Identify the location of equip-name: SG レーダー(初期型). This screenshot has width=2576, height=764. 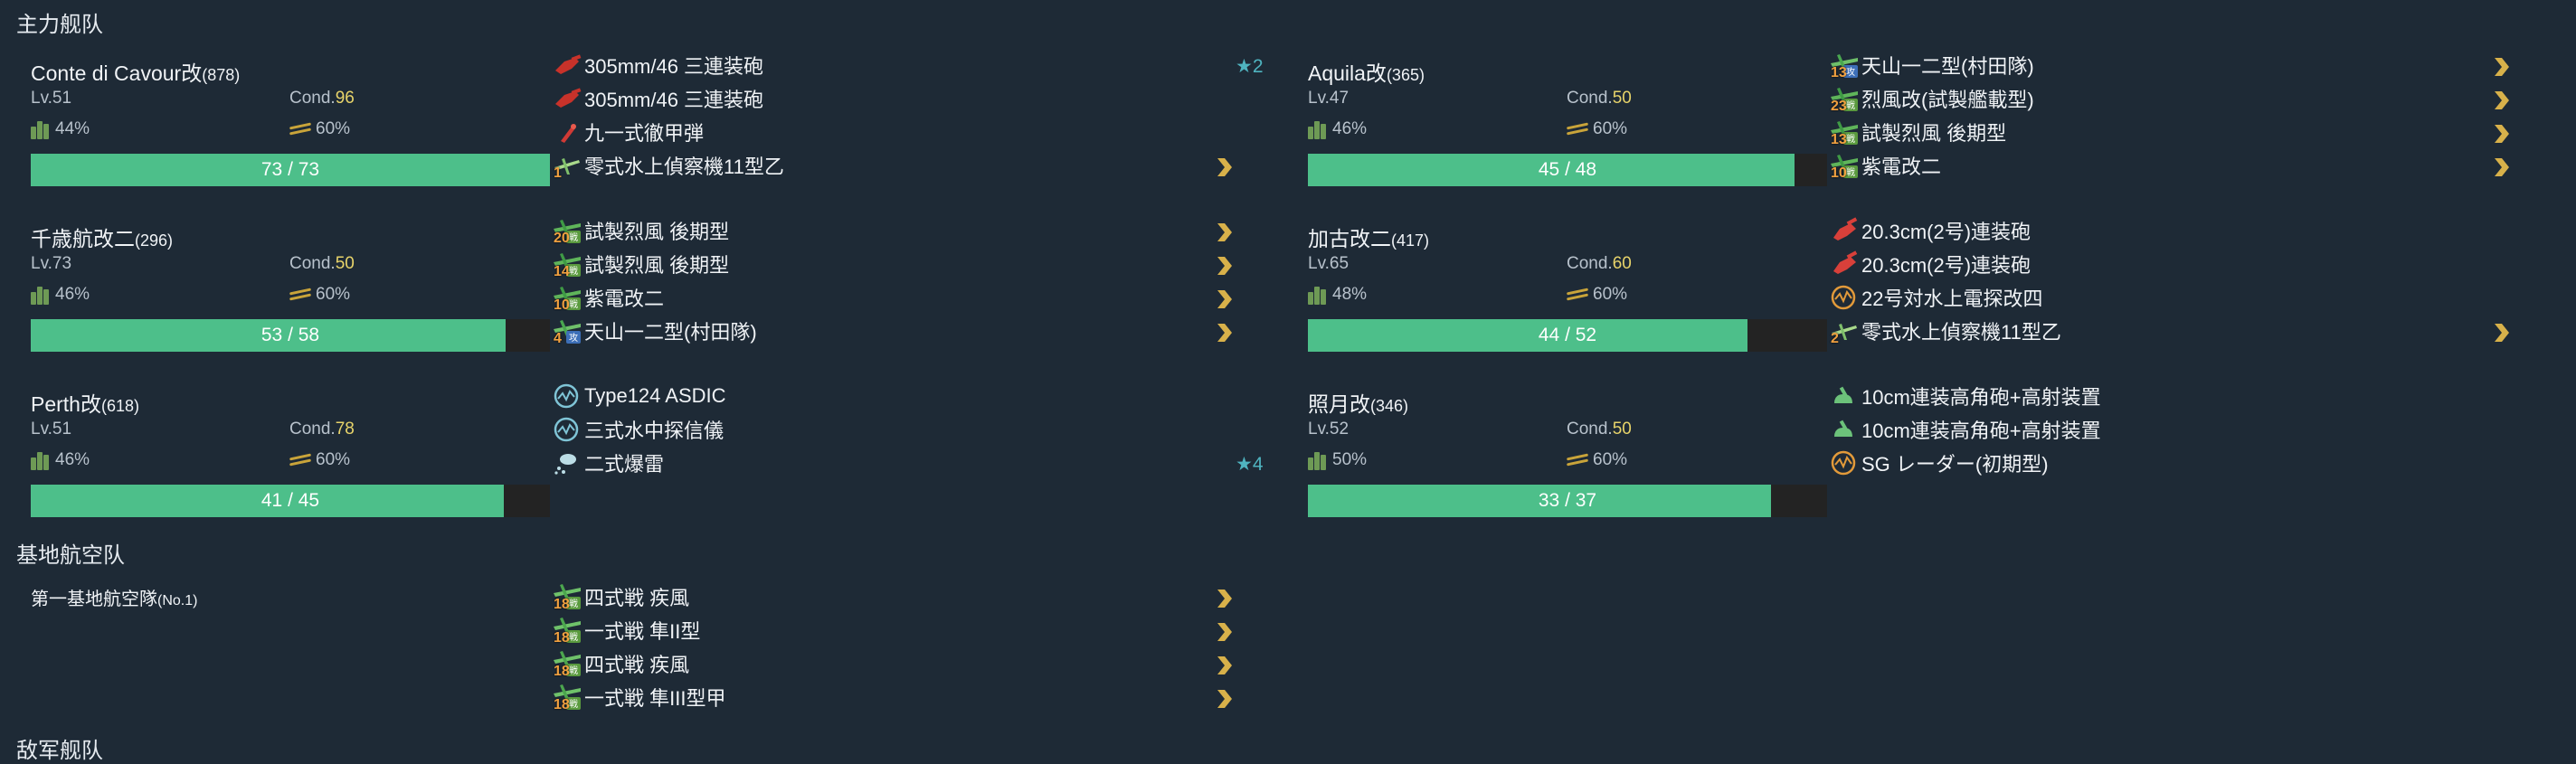
(1955, 464).